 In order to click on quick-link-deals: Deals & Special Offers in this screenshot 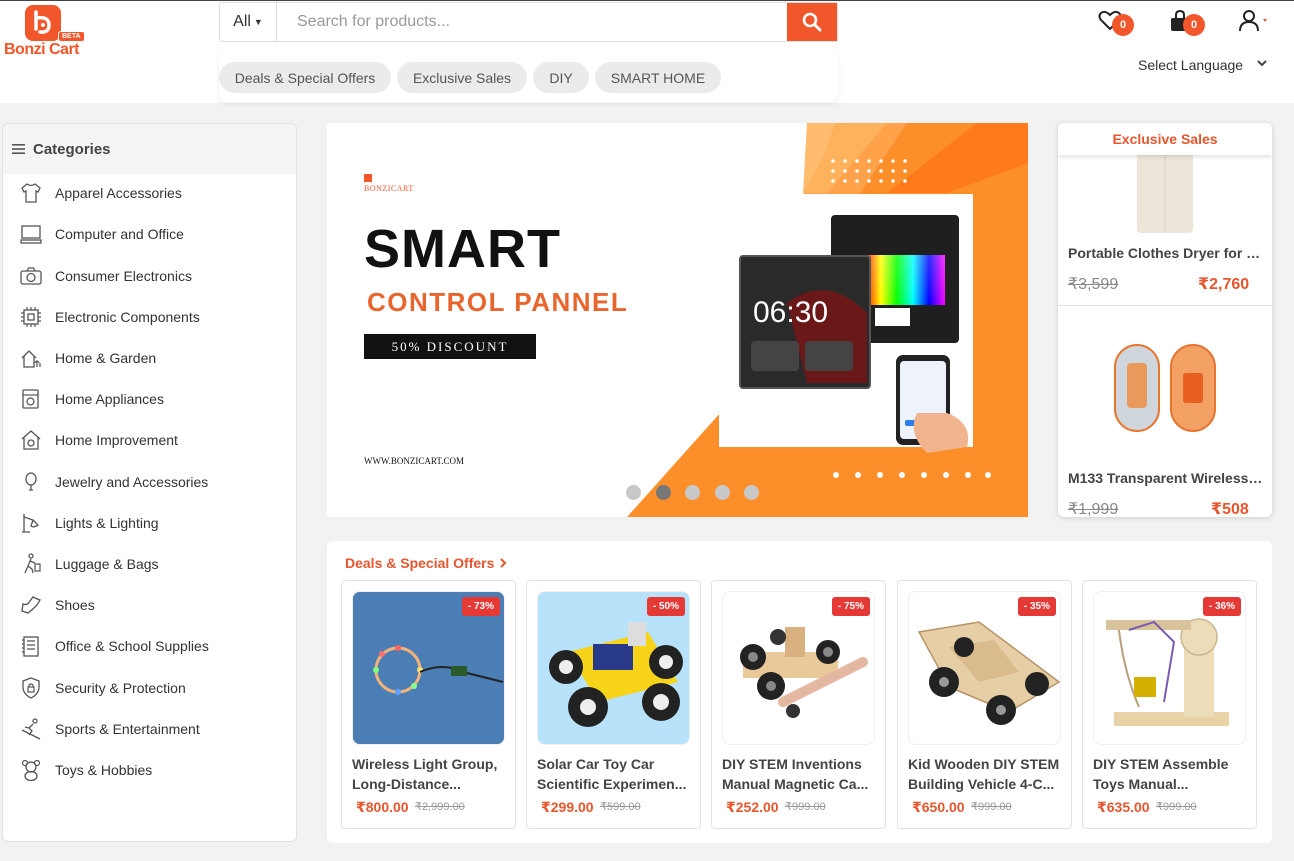, I will do `click(305, 77)`.